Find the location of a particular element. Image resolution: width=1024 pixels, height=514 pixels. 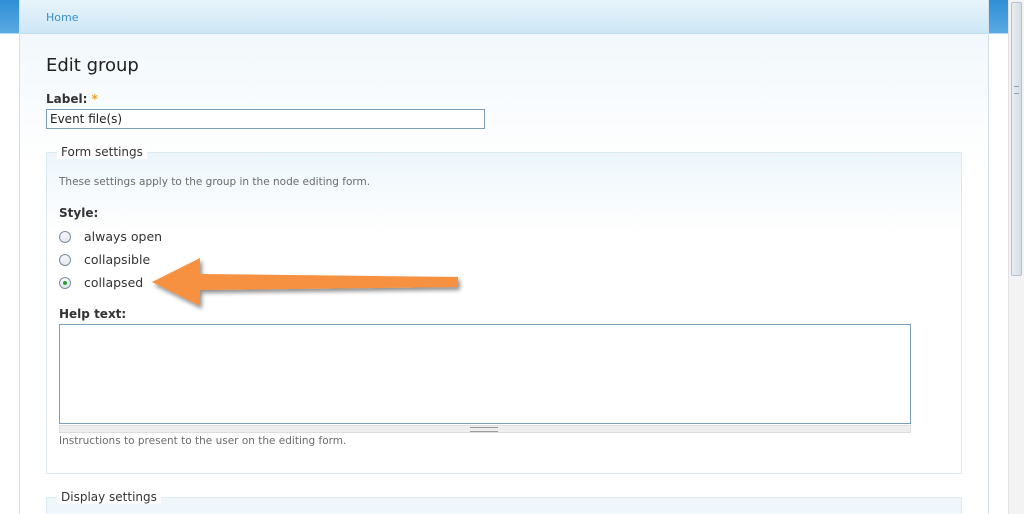

radio-collapsed is located at coordinates (65, 283).